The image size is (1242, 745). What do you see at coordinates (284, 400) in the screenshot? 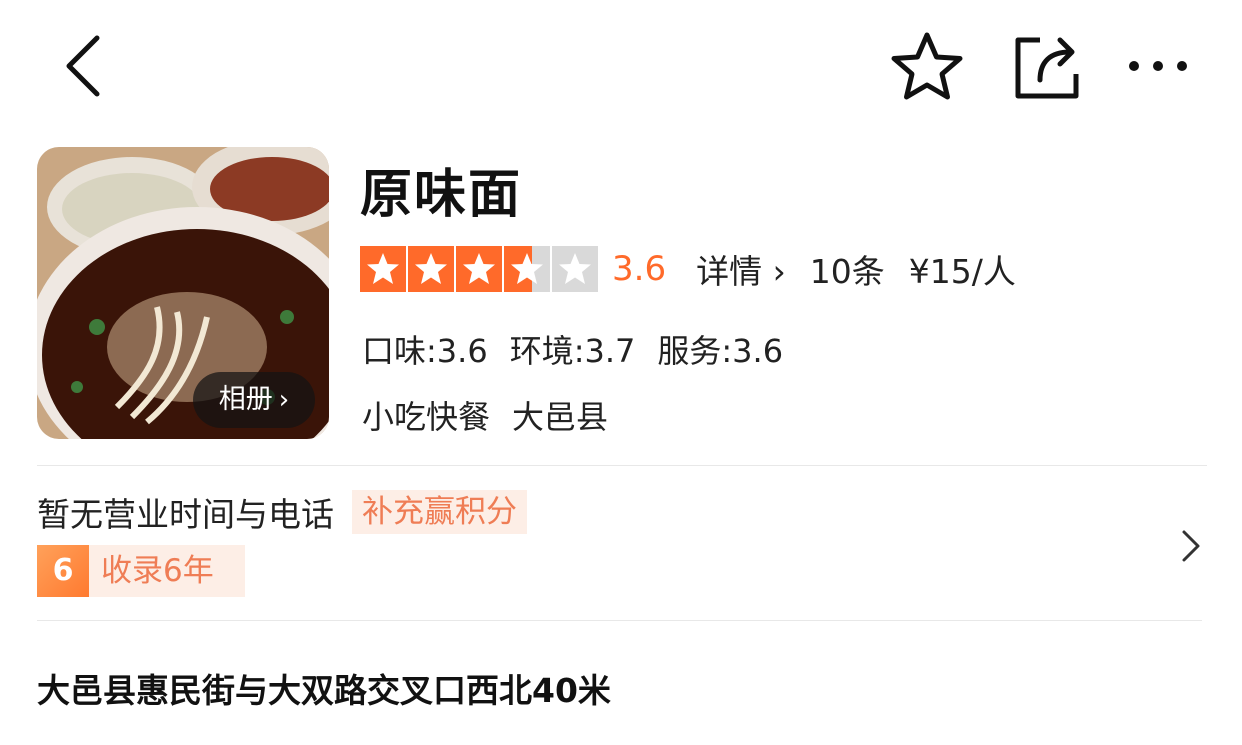
I see `chevron-right-icon: ›` at bounding box center [284, 400].